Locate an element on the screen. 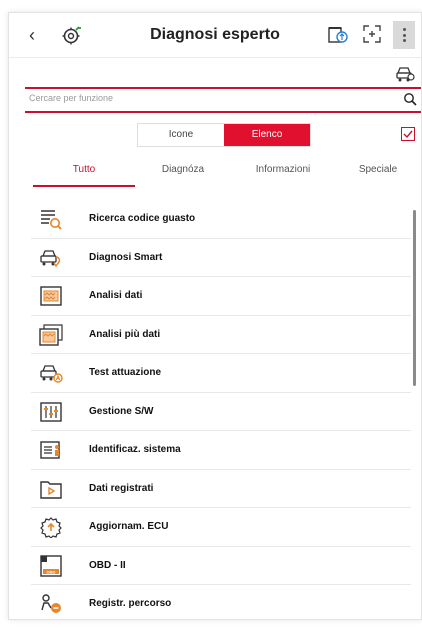  active-tab-indicator is located at coordinates (84, 186).